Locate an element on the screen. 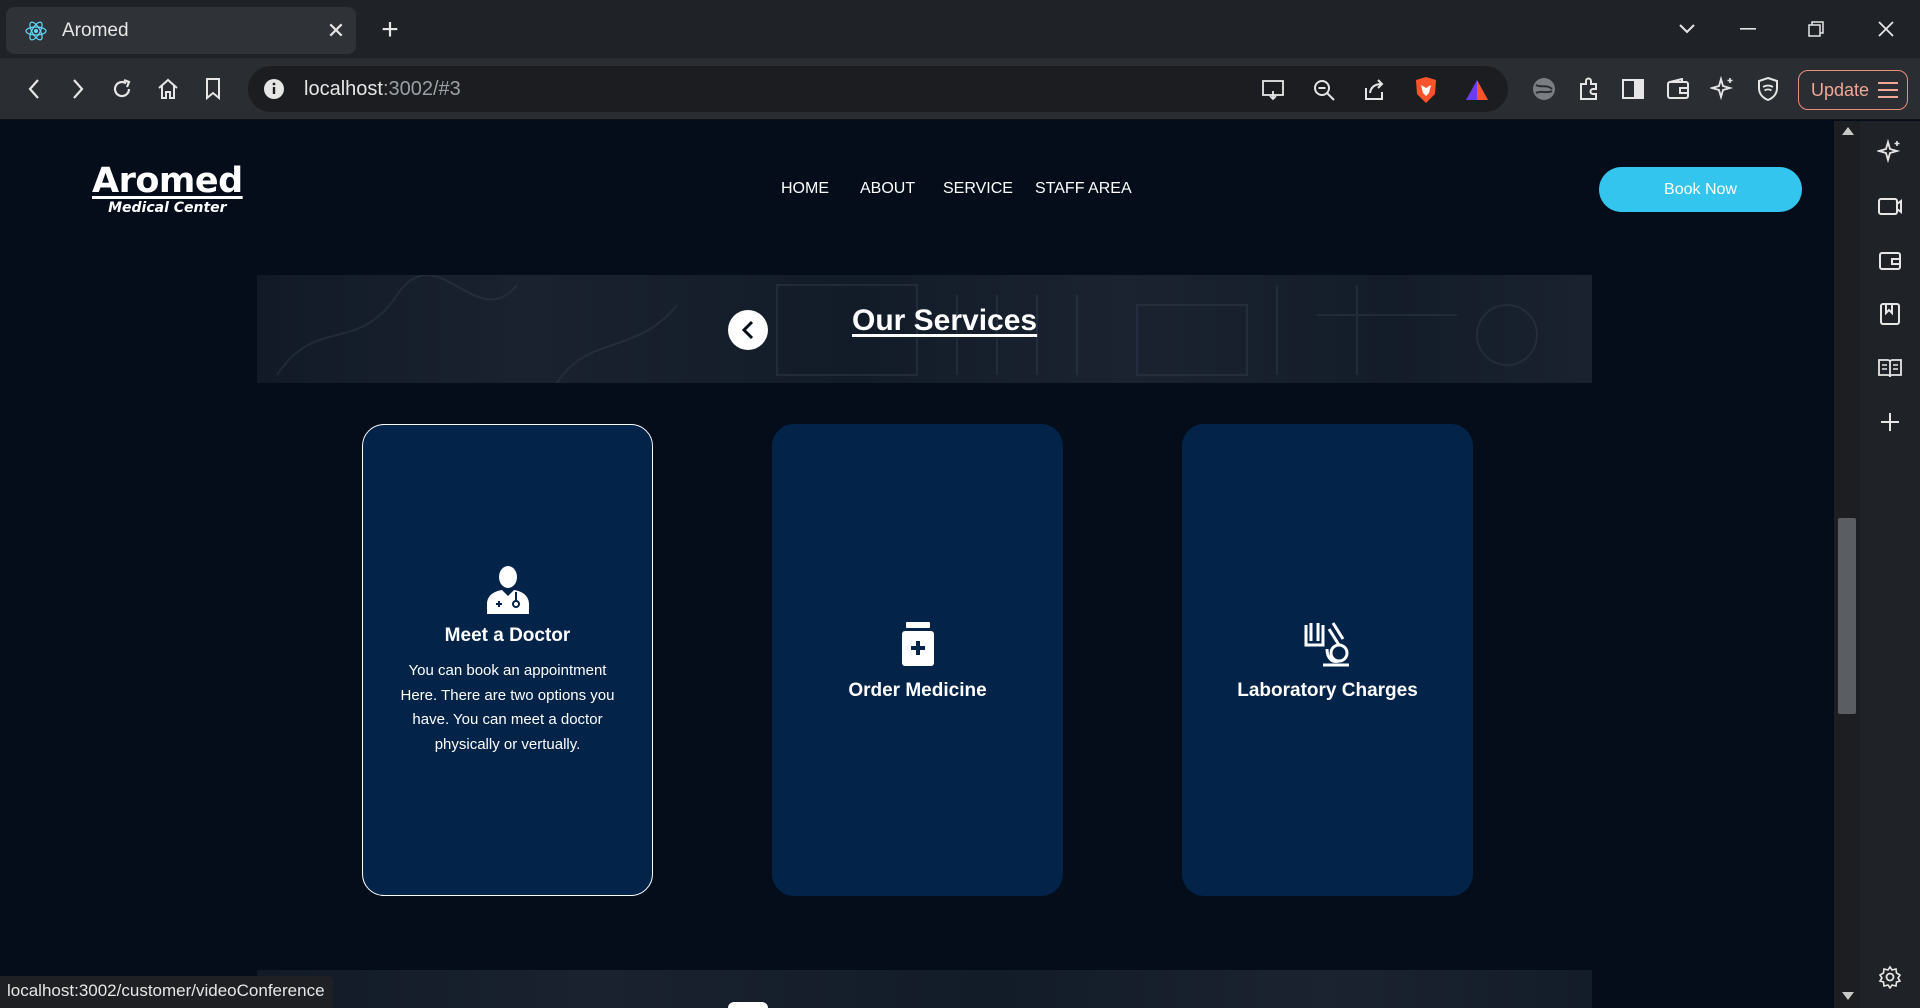 This screenshot has height=1008, width=1920. scroll-up-arrow-icon is located at coordinates (1848, 131).